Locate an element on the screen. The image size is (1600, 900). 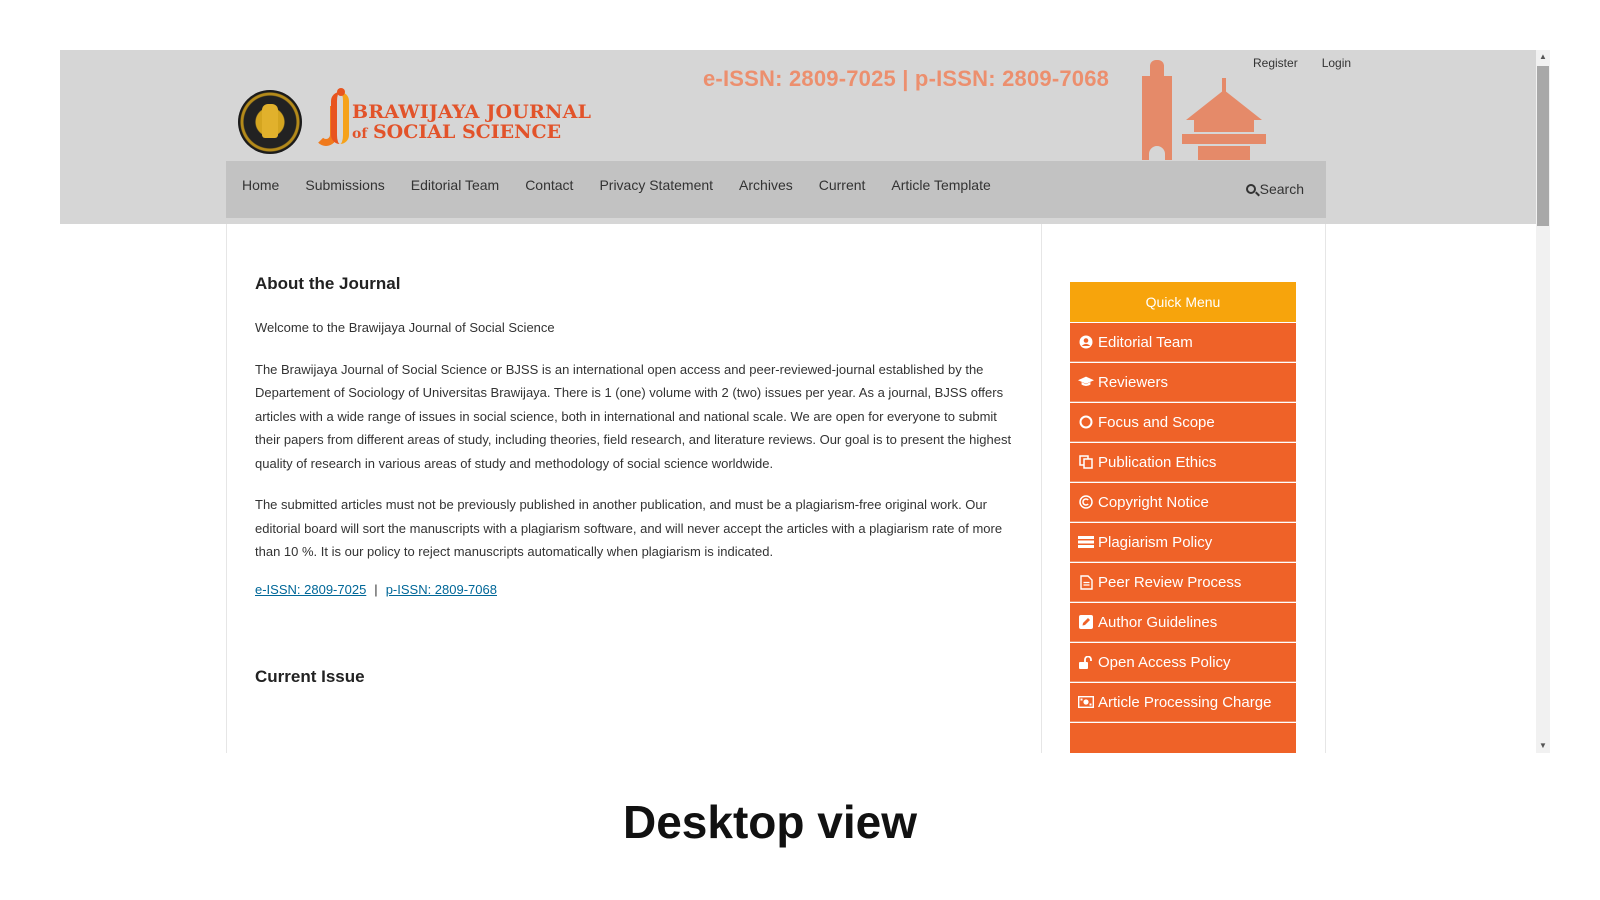
building-illustration is located at coordinates (1204, 112).